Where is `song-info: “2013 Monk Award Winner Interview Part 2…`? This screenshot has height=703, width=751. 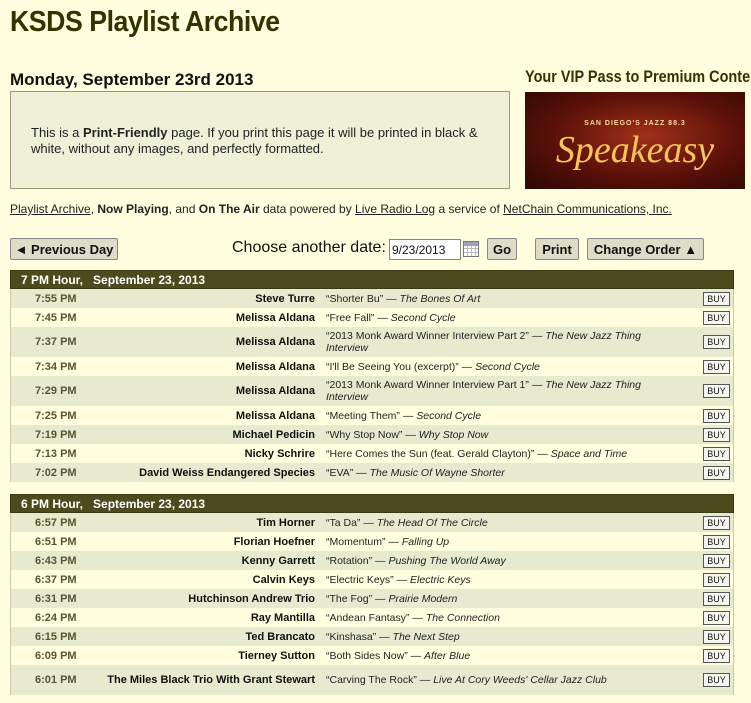
song-info: “2013 Monk Award Winner Interview Part 2… is located at coordinates (498, 342).